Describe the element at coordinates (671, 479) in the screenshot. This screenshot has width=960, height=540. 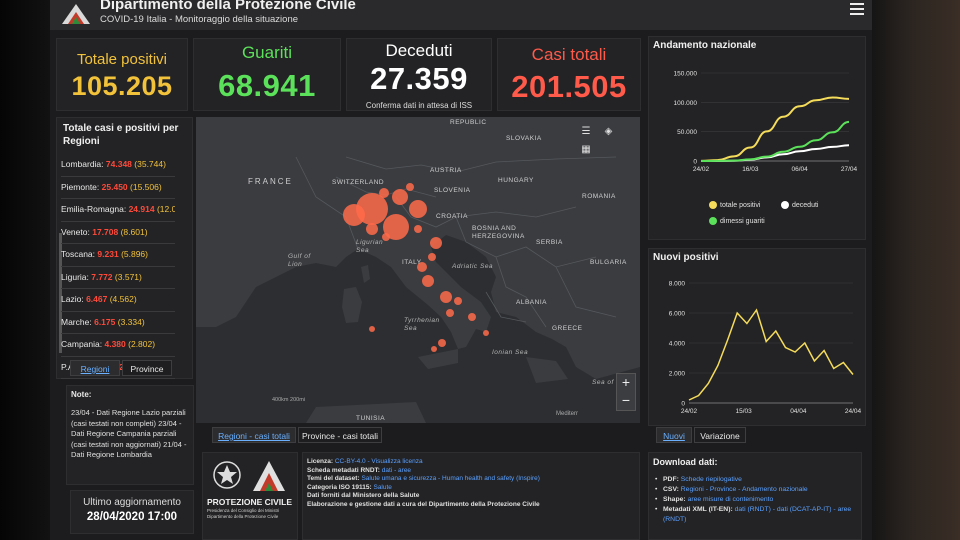
I see `download-key: PDF:` at that location.